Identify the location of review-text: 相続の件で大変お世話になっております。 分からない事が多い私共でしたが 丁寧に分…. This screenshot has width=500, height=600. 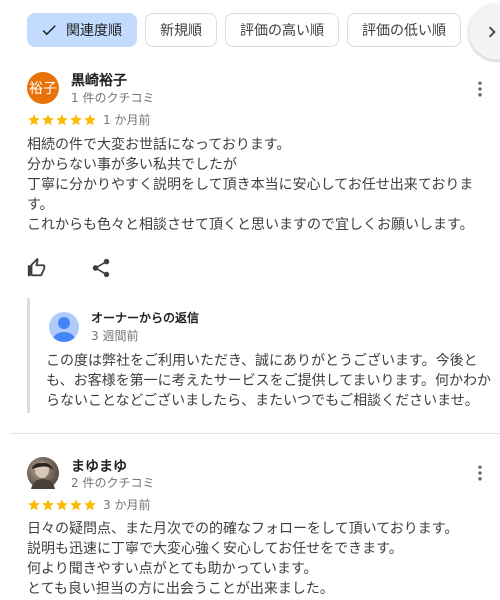
(250, 185).